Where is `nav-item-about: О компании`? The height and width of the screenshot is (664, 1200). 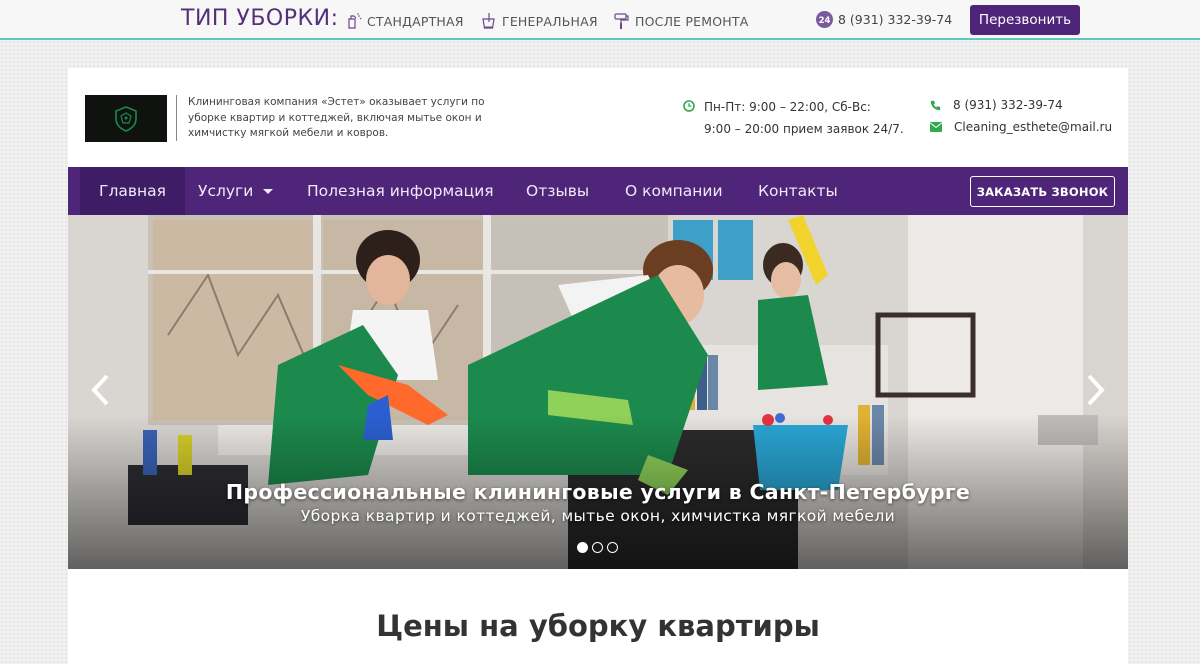
nav-item-about: О компании is located at coordinates (674, 191).